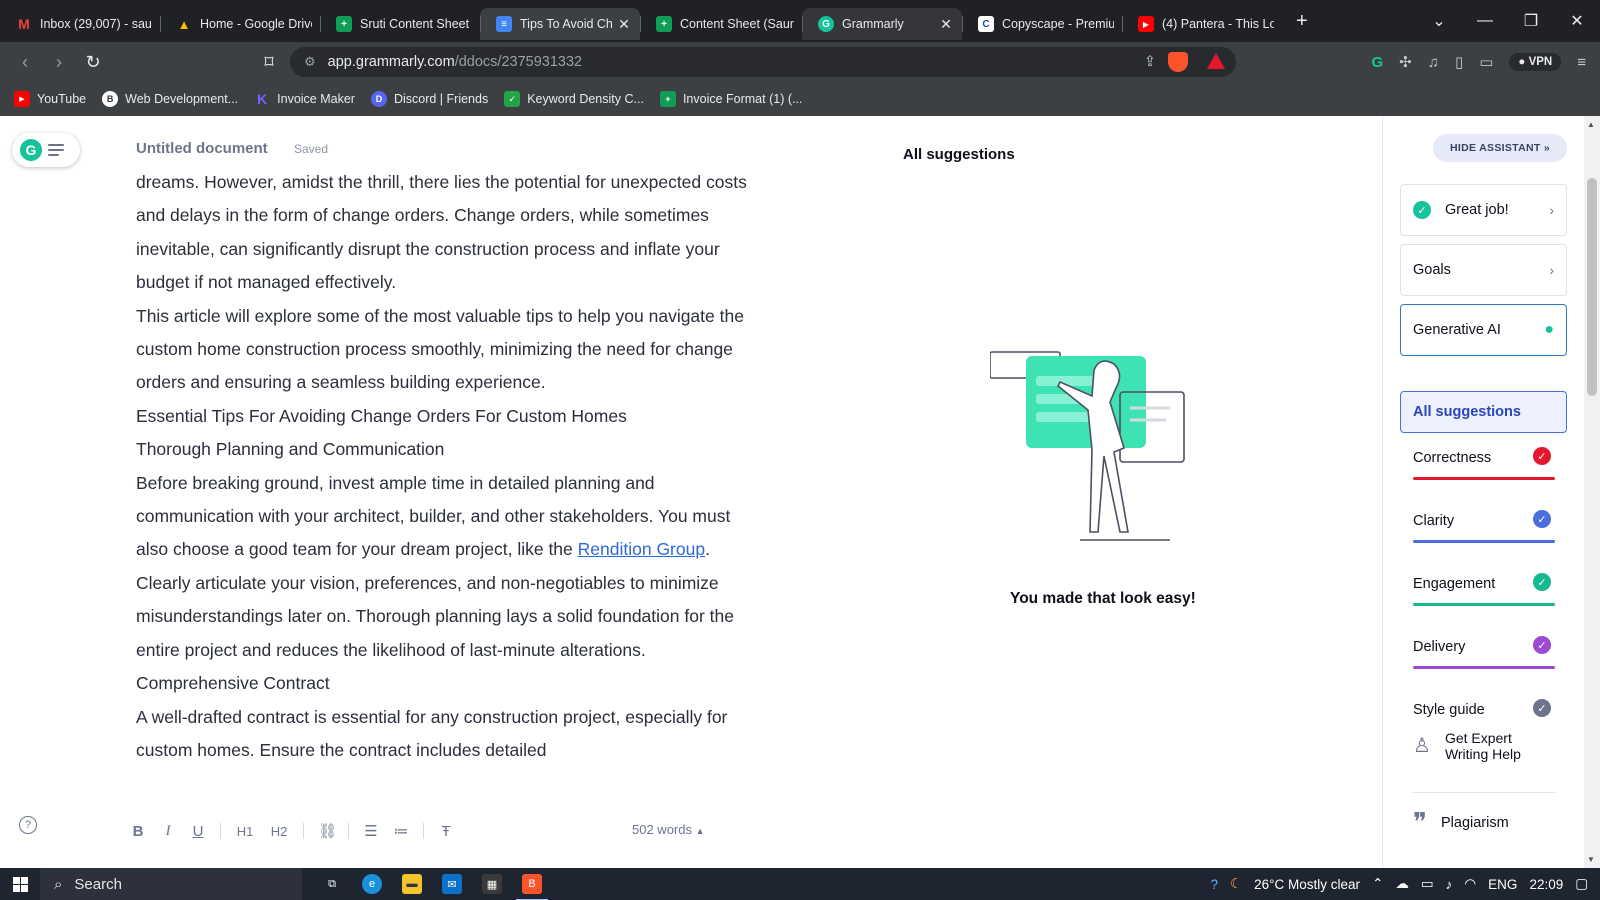 This screenshot has width=1600, height=900. What do you see at coordinates (1439, 21) in the screenshot?
I see `tab-search-icon: ⌄` at bounding box center [1439, 21].